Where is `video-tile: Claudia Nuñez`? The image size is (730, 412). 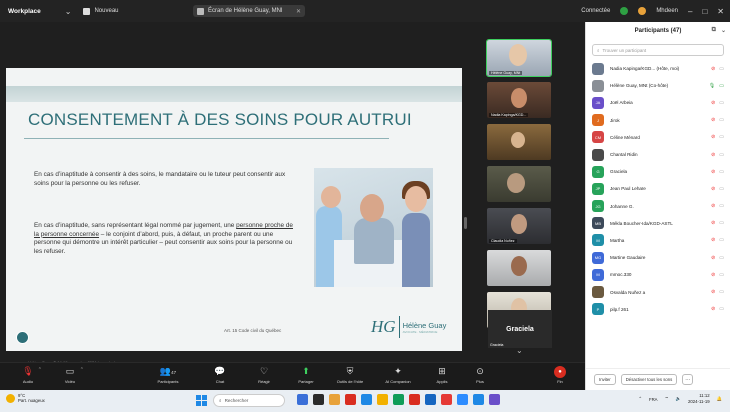
video-tile: Claudia Nuñez is located at coordinates (519, 226).